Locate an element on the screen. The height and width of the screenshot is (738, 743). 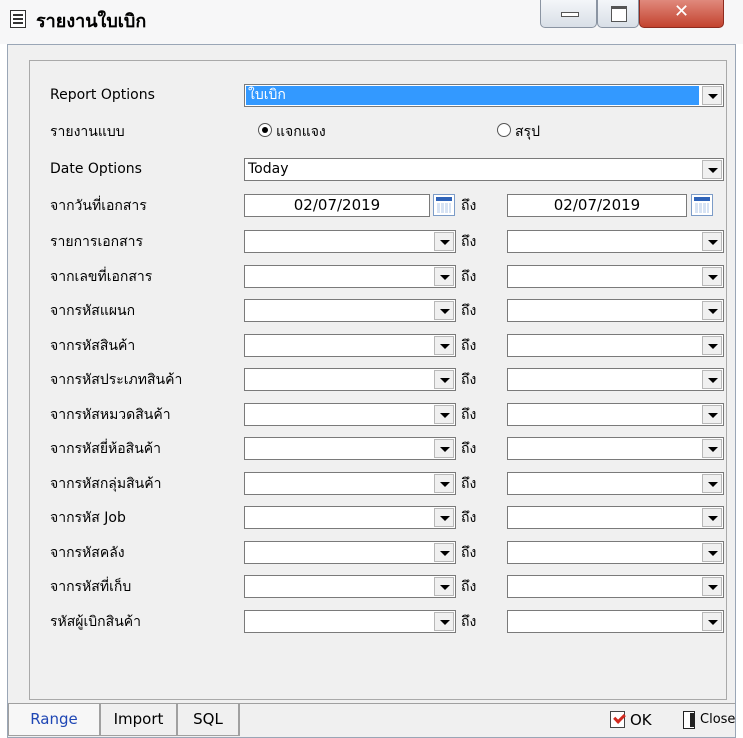
date-to-value: 02/07/2019 is located at coordinates (597, 205).